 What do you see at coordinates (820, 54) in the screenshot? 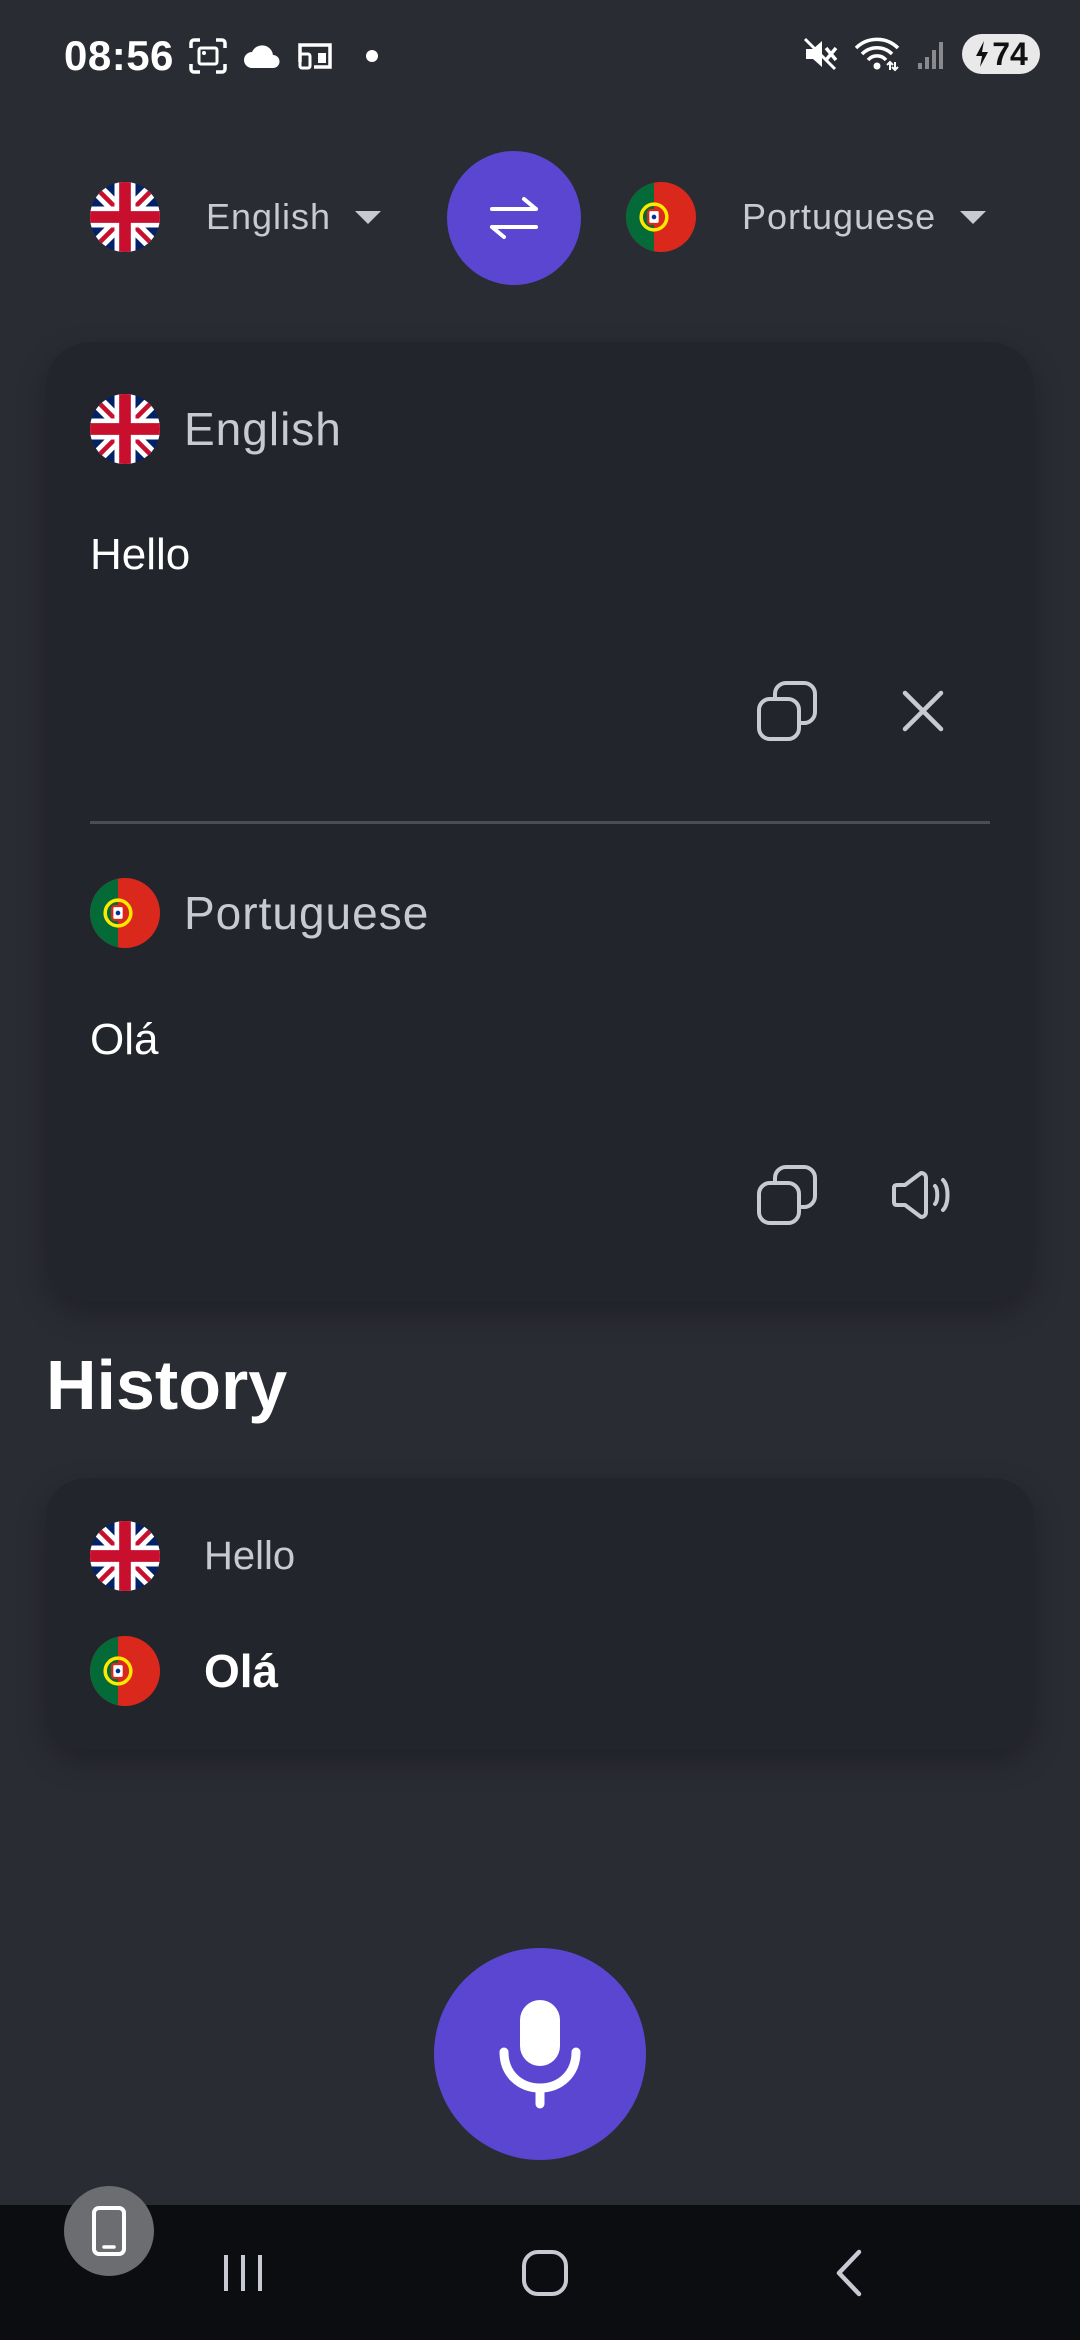
I see `mute-icon` at bounding box center [820, 54].